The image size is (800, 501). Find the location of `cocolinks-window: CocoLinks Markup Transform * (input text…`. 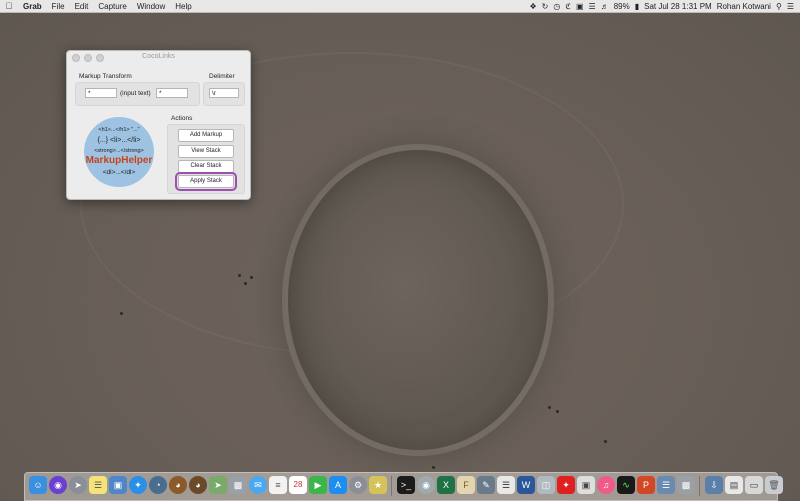

cocolinks-window: CocoLinks Markup Transform * (input text… is located at coordinates (158, 125).